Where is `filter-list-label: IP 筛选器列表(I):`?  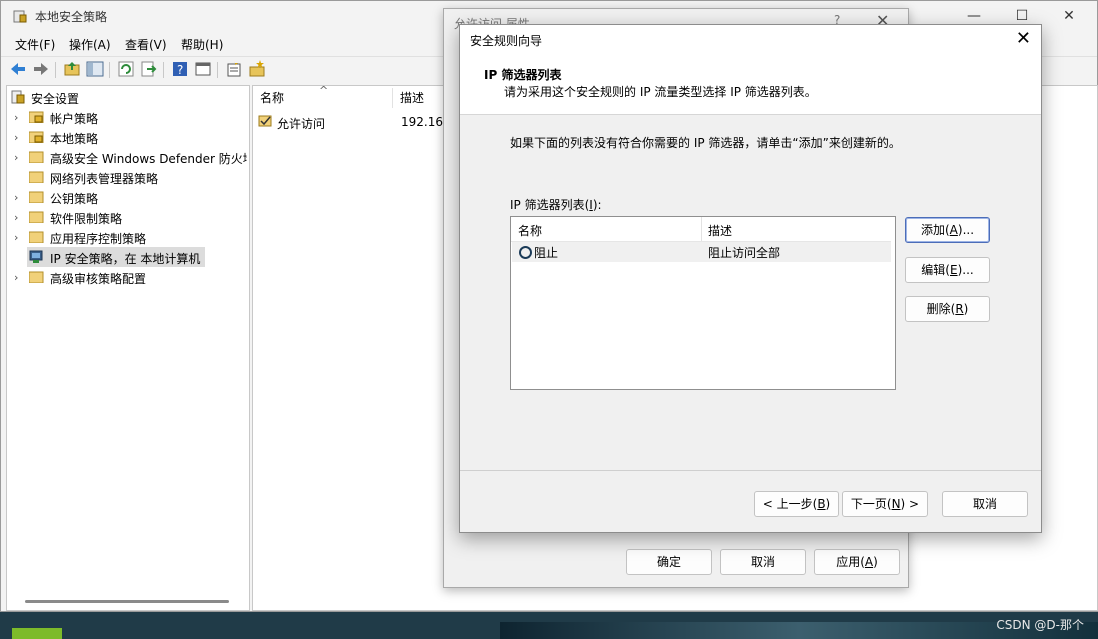 filter-list-label: IP 筛选器列表(I): is located at coordinates (556, 204).